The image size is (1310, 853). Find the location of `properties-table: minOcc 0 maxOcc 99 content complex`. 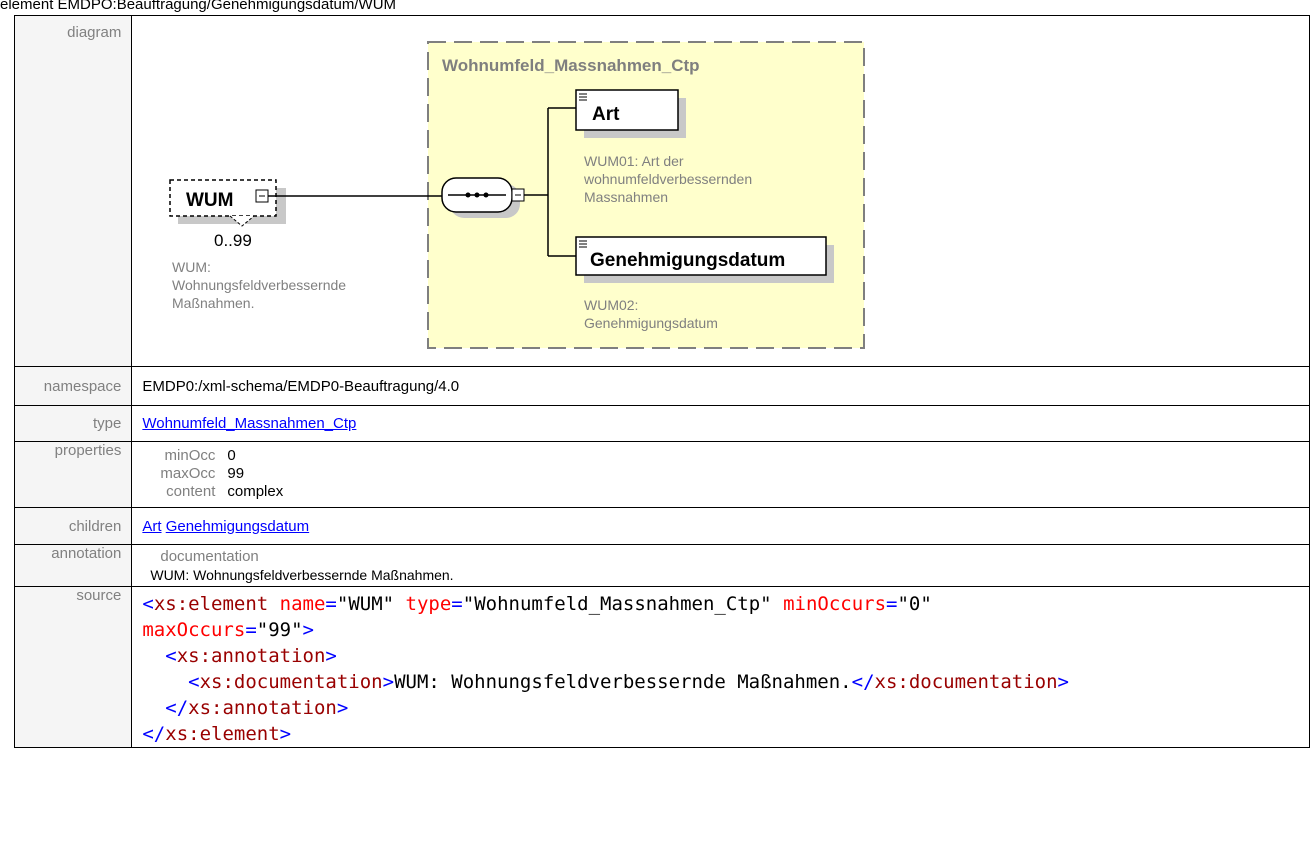

properties-table: minOcc 0 maxOcc 99 content complex is located at coordinates (229, 474).